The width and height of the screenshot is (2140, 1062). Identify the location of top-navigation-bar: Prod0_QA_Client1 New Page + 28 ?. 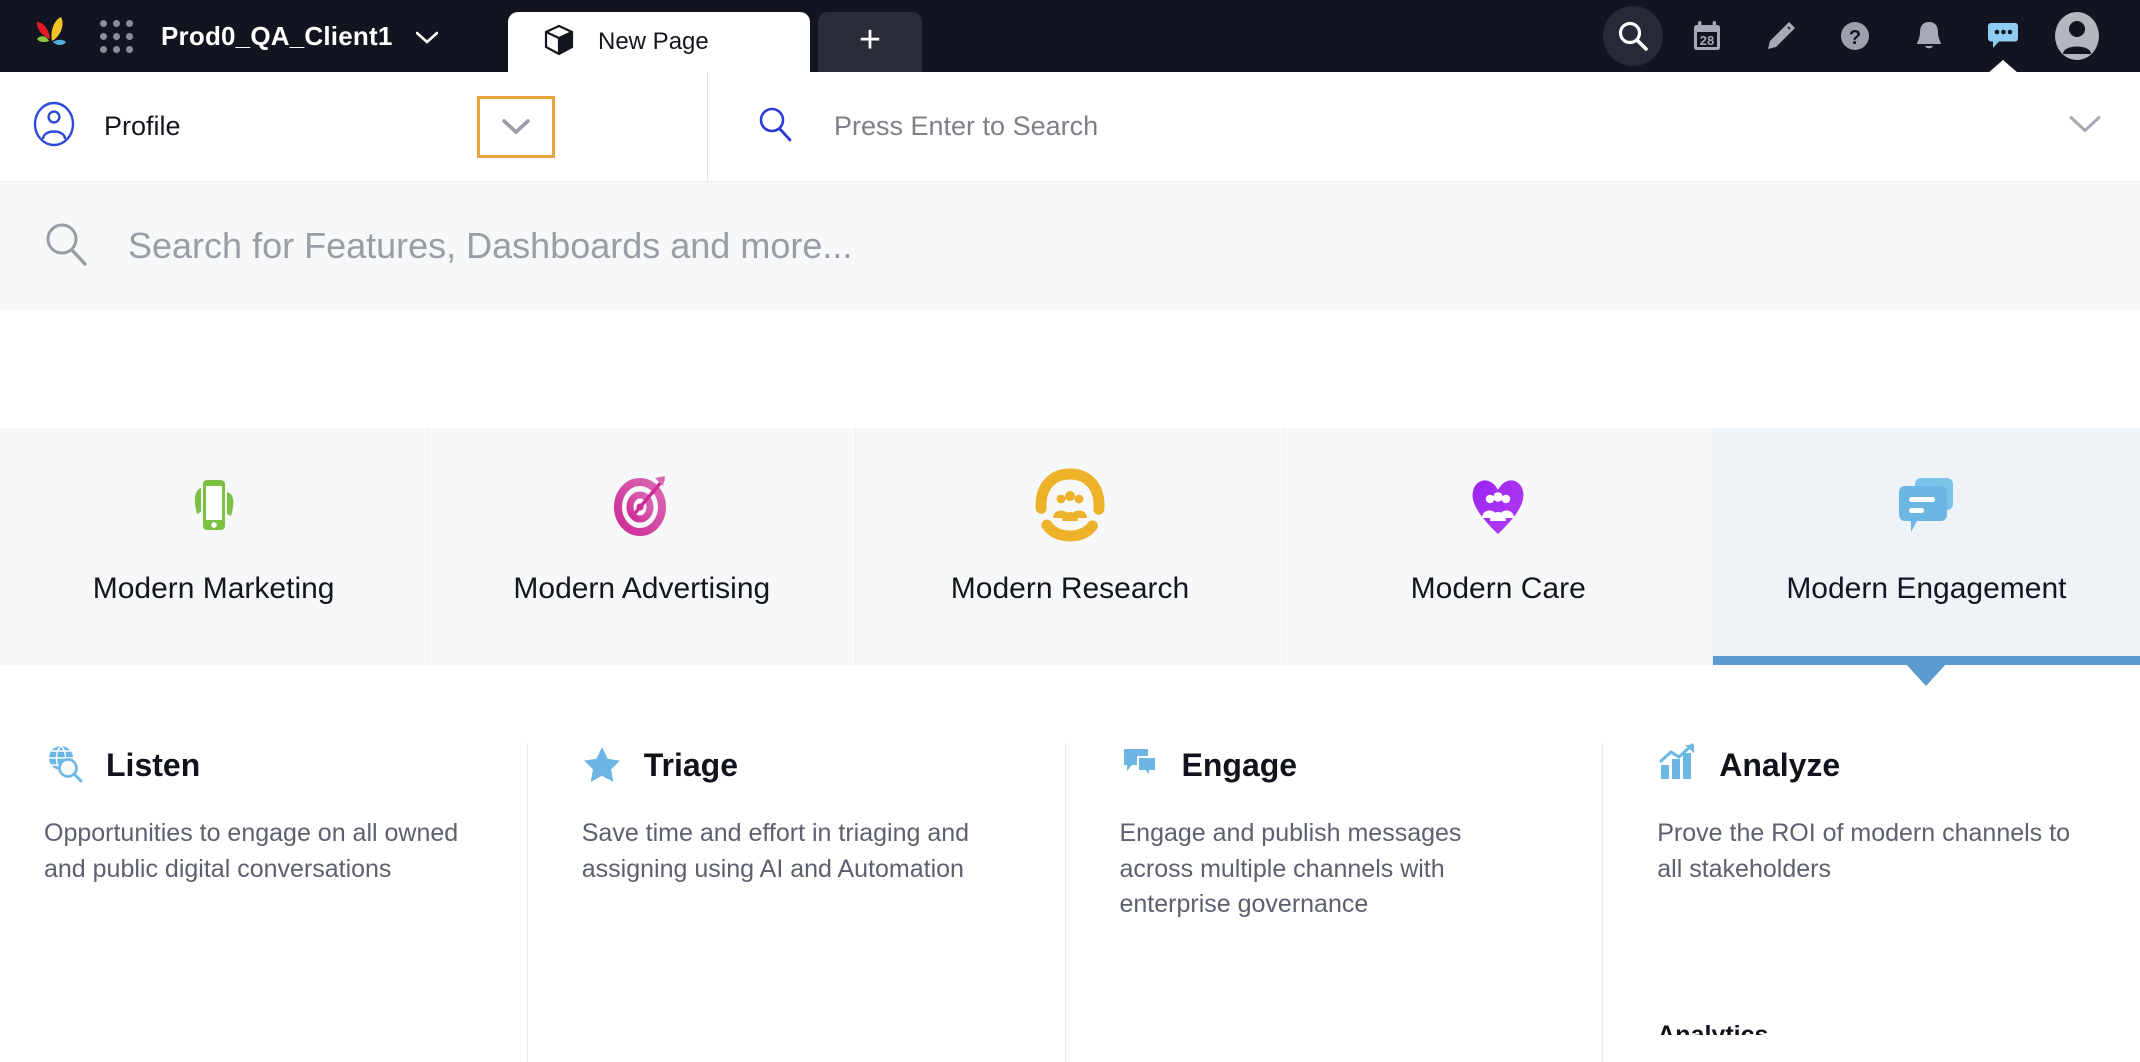
(1070, 36).